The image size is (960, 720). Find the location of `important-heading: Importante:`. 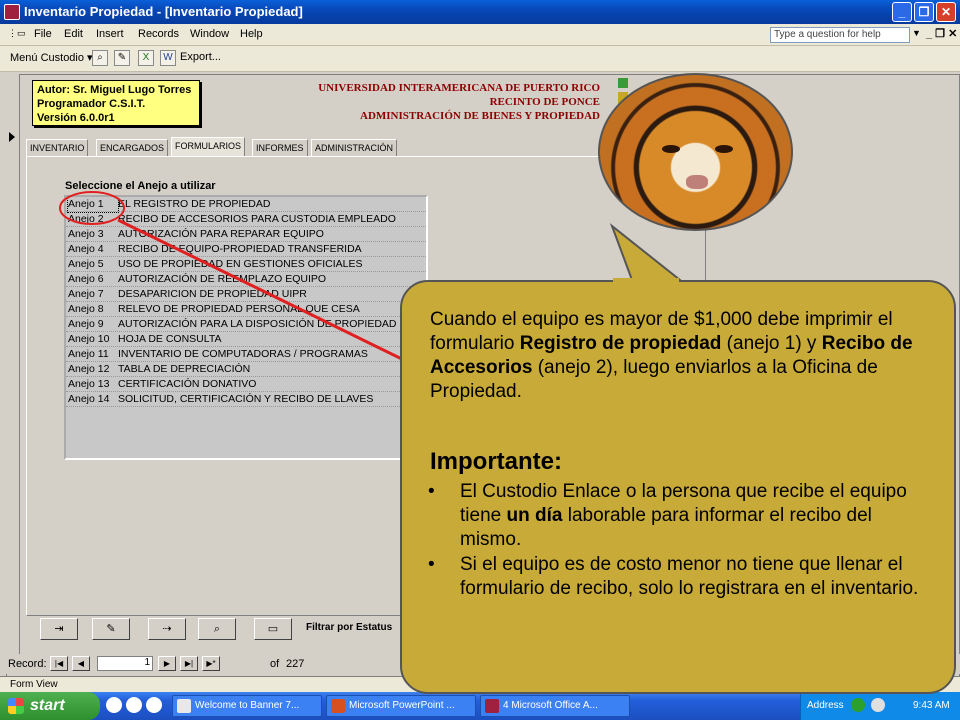

important-heading: Importante: is located at coordinates (496, 461).